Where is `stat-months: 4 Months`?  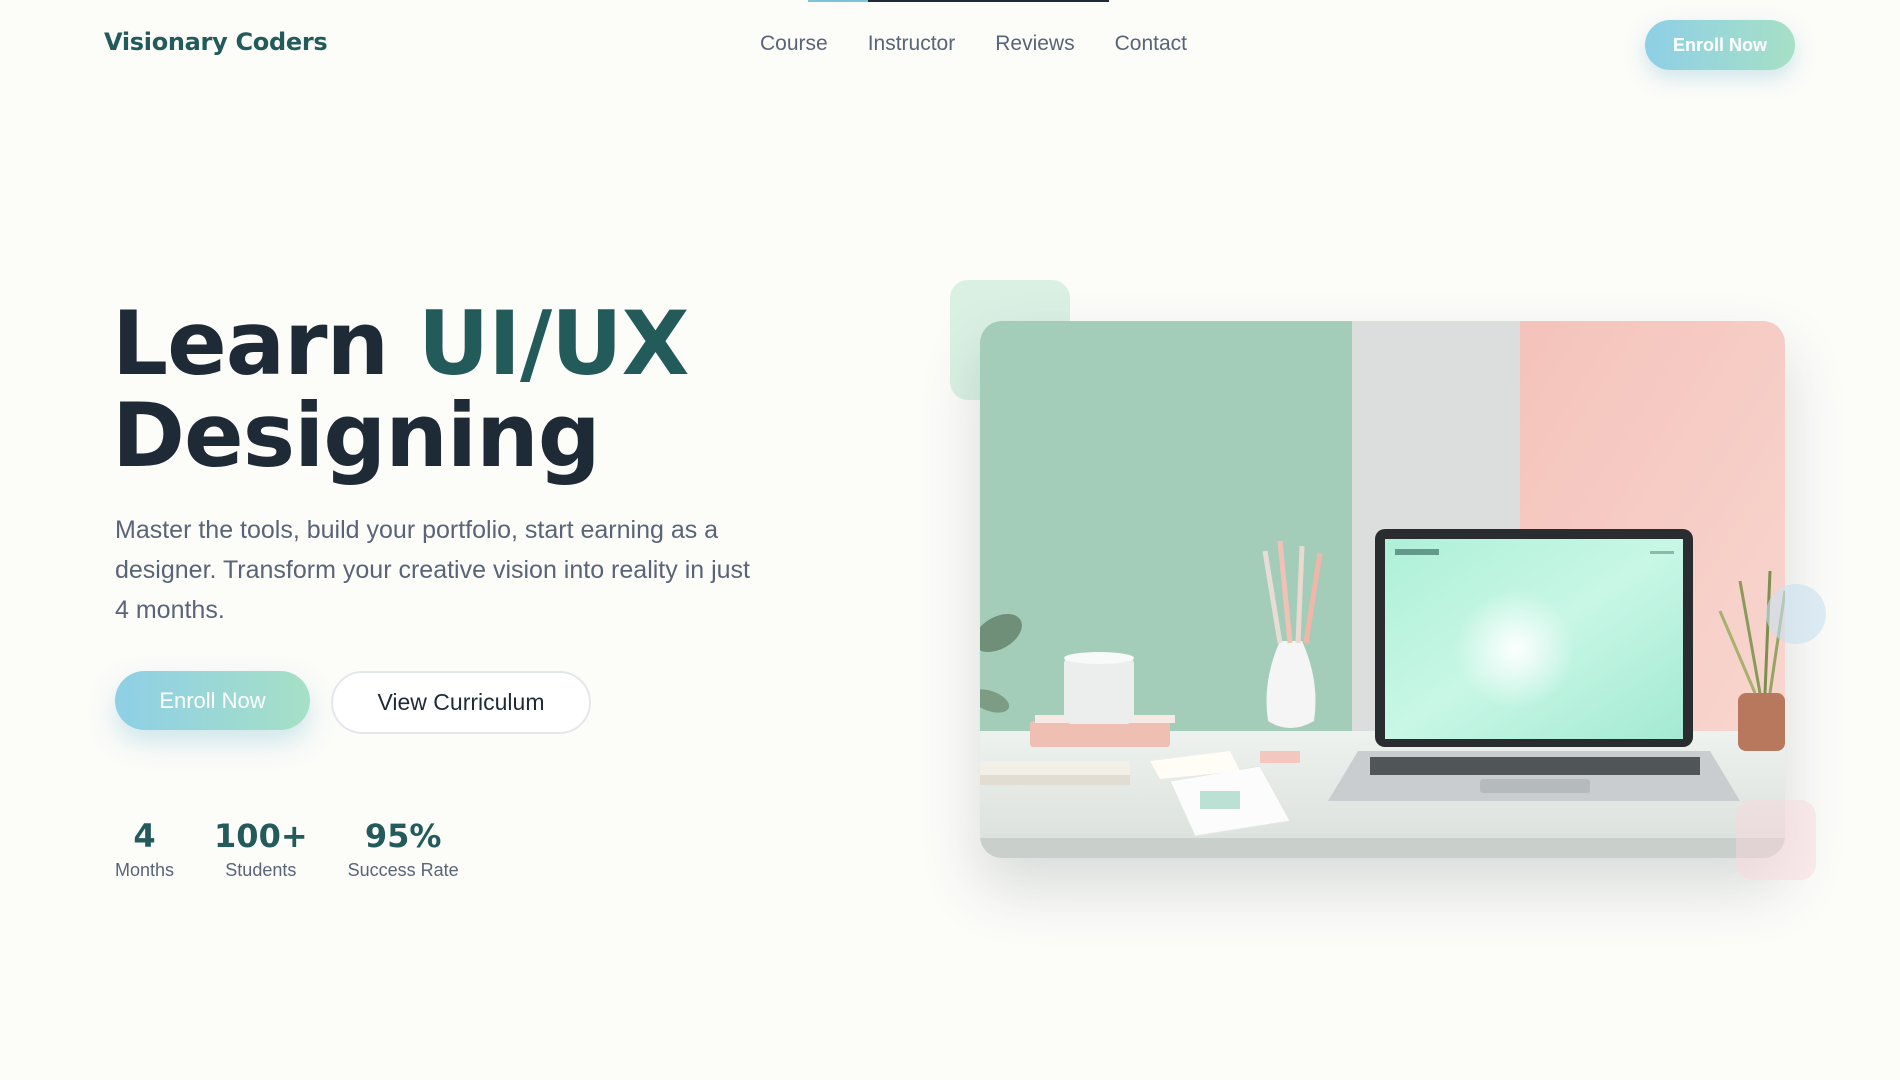 stat-months: 4 Months is located at coordinates (144, 849).